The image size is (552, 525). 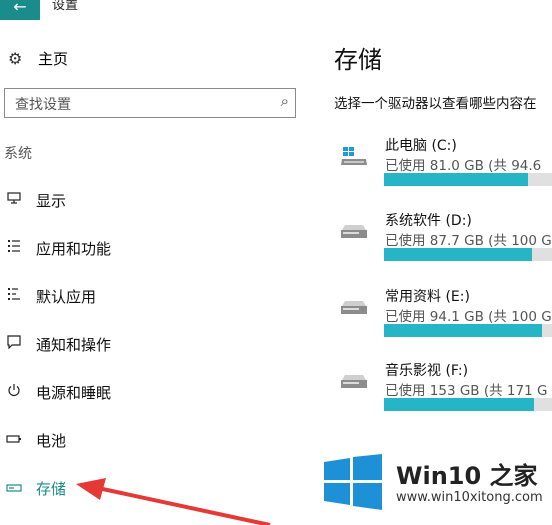 What do you see at coordinates (353, 482) in the screenshot?
I see `windows-logo-icon` at bounding box center [353, 482].